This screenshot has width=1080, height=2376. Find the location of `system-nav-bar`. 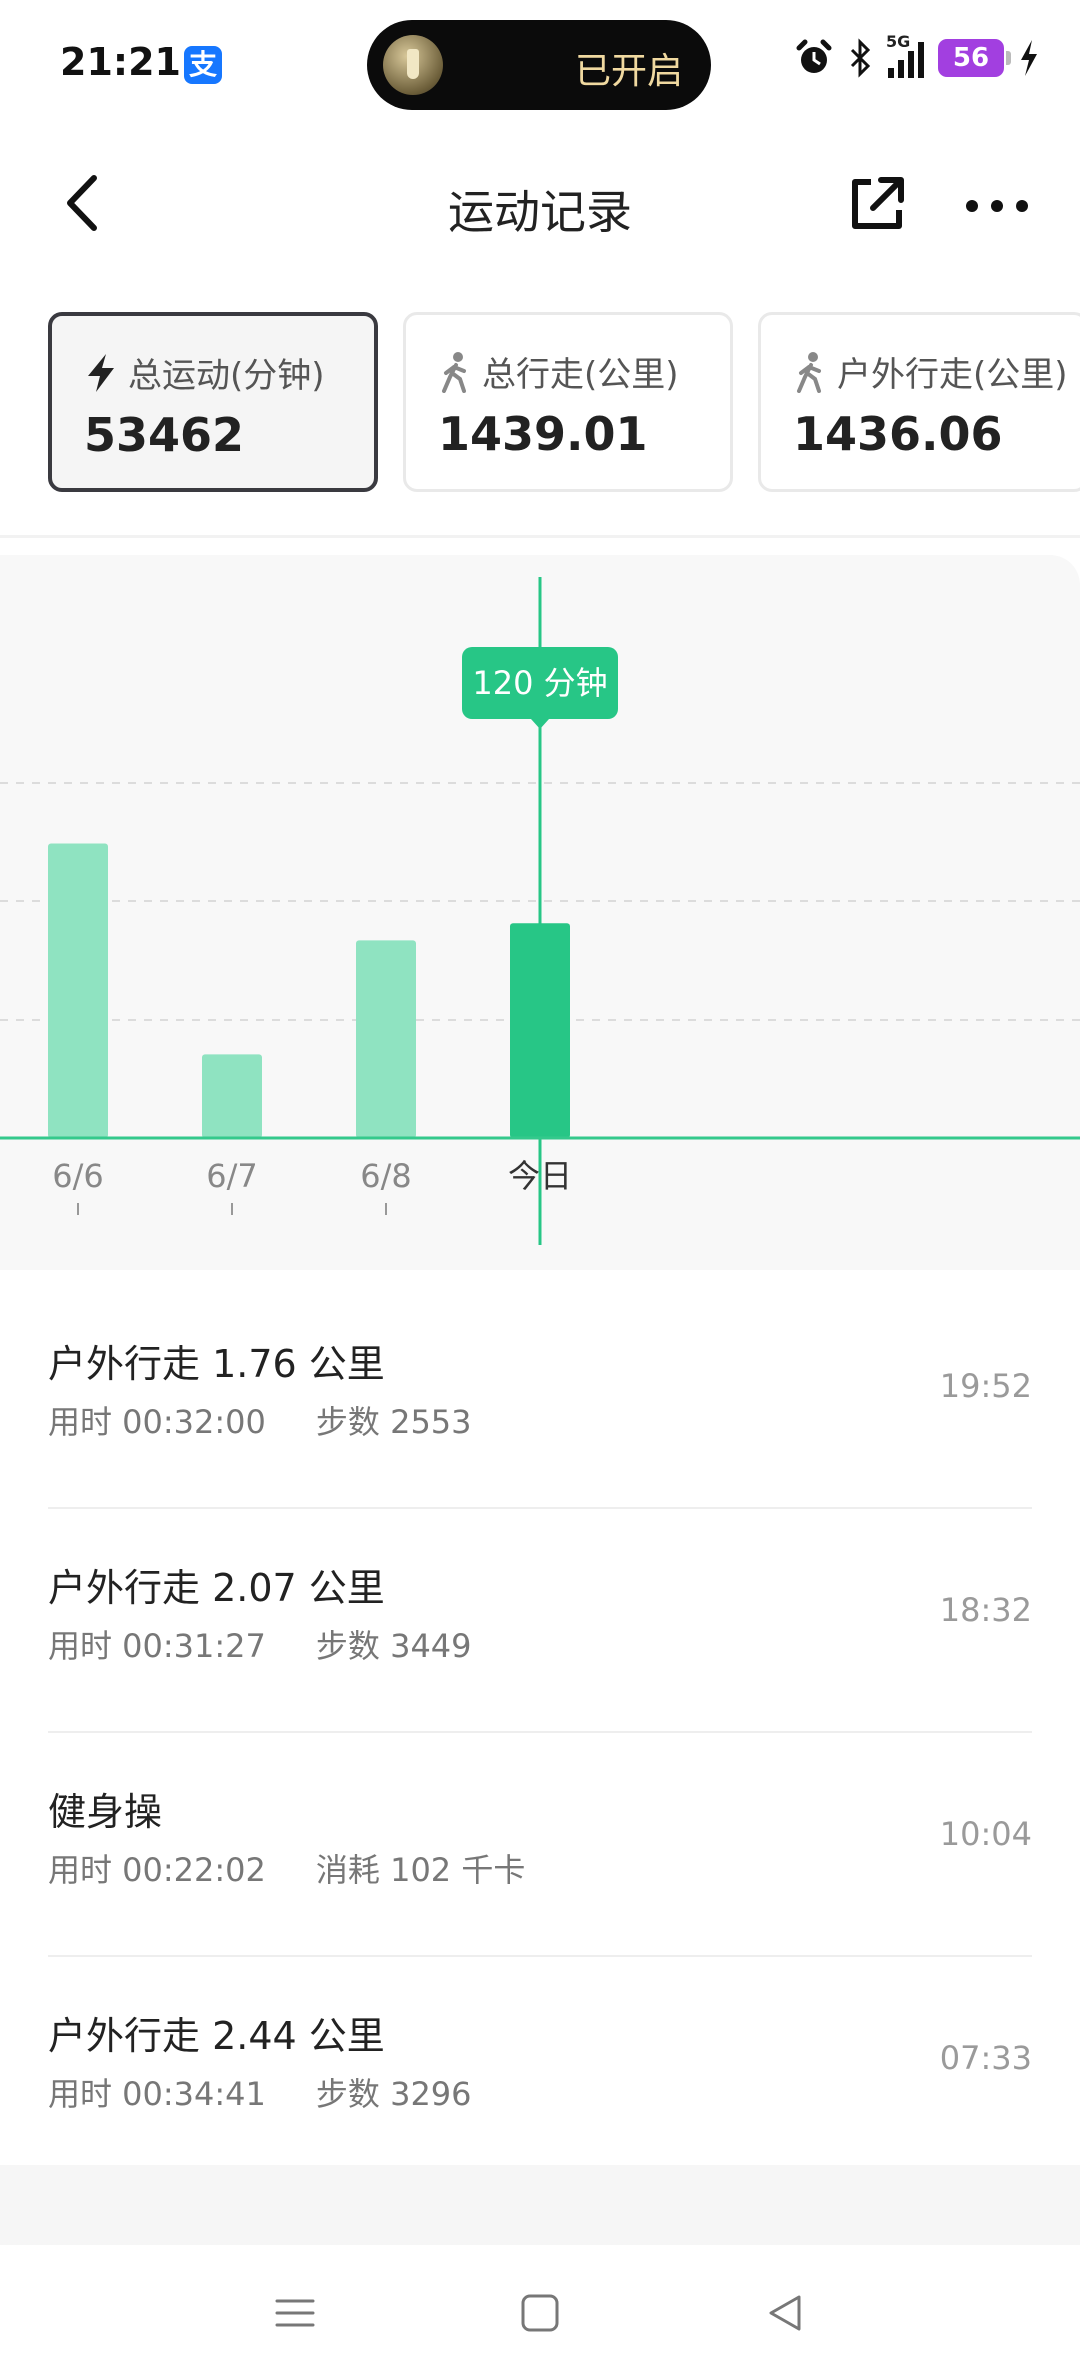

system-nav-bar is located at coordinates (540, 2310).